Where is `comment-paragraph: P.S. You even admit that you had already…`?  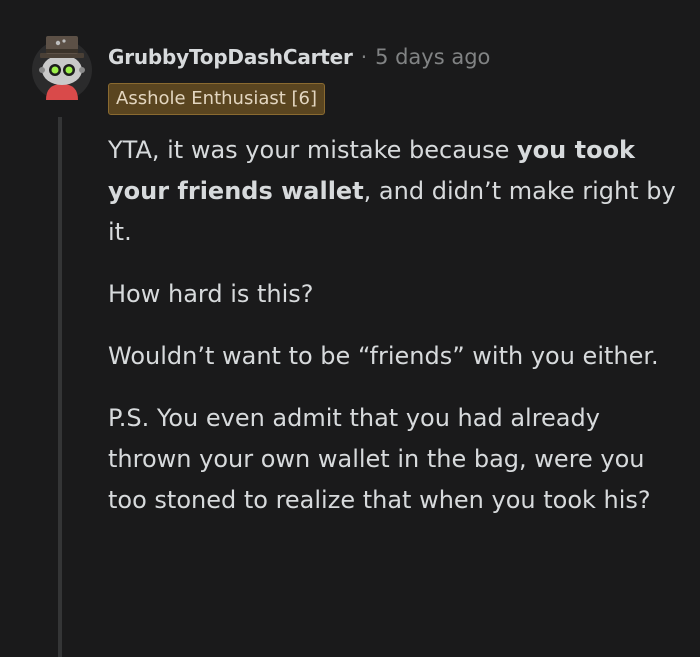 comment-paragraph: P.S. You even admit that you had already… is located at coordinates (379, 459).